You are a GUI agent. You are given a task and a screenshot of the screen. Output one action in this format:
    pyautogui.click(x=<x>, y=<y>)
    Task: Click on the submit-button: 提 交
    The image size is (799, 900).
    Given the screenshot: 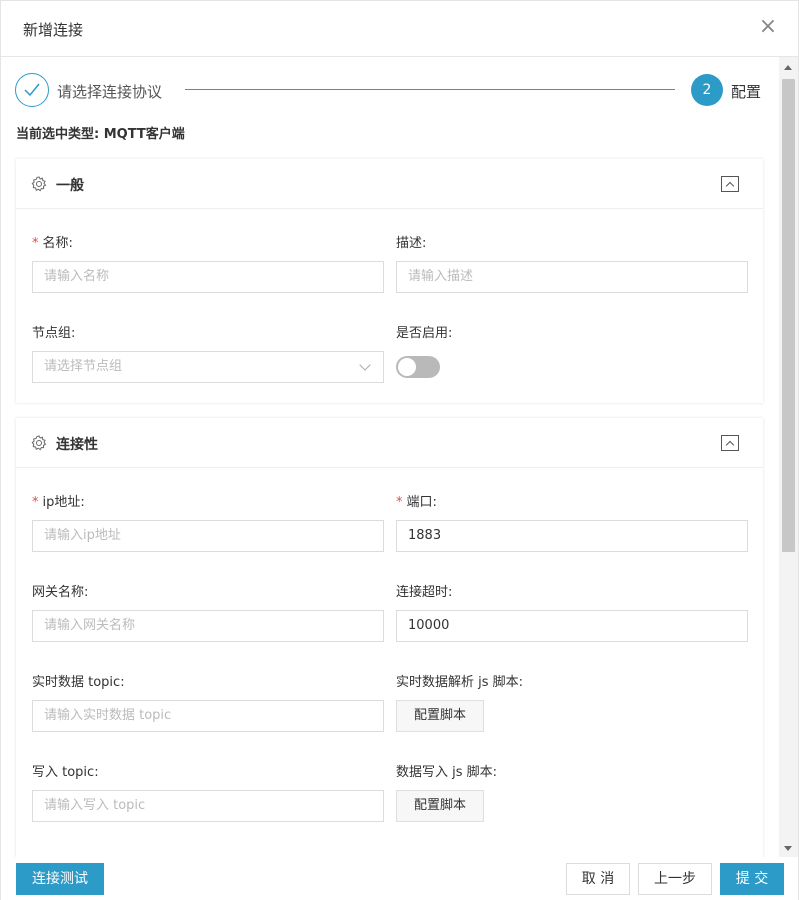 What is the action you would take?
    pyautogui.click(x=752, y=879)
    